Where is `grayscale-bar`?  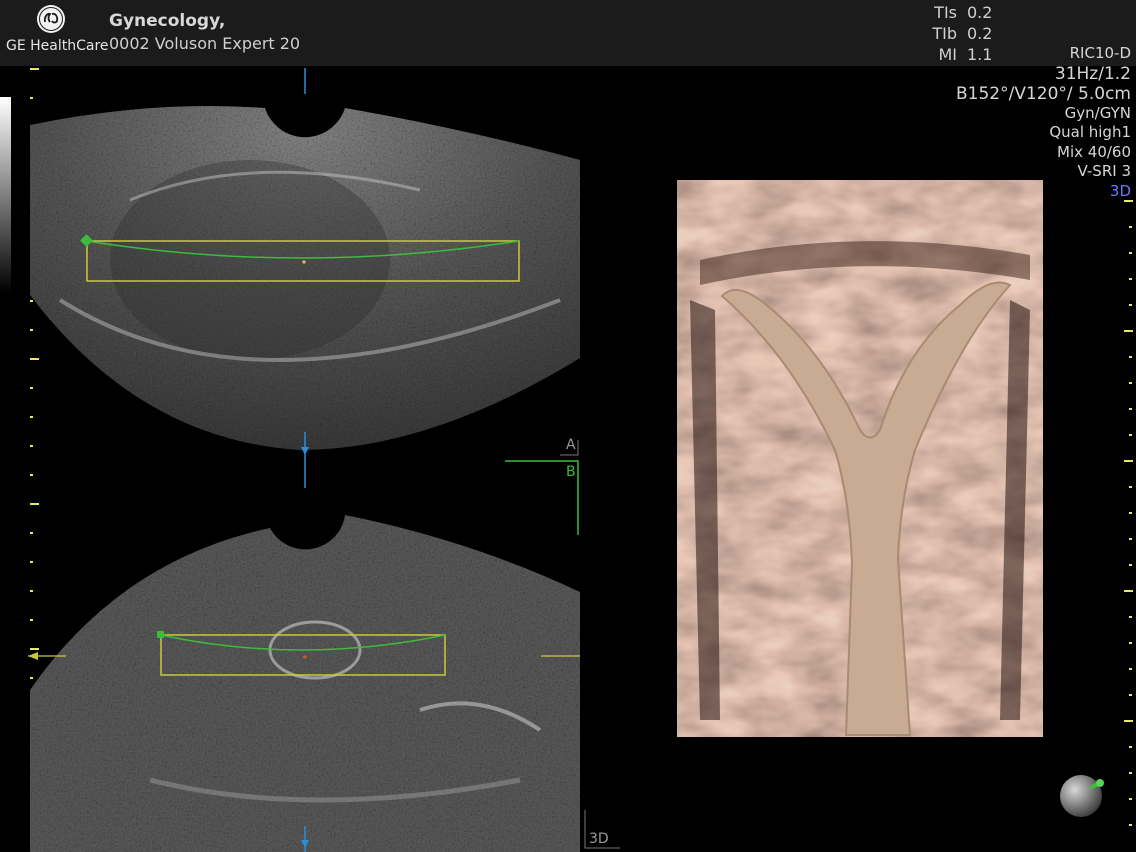 grayscale-bar is located at coordinates (5, 195).